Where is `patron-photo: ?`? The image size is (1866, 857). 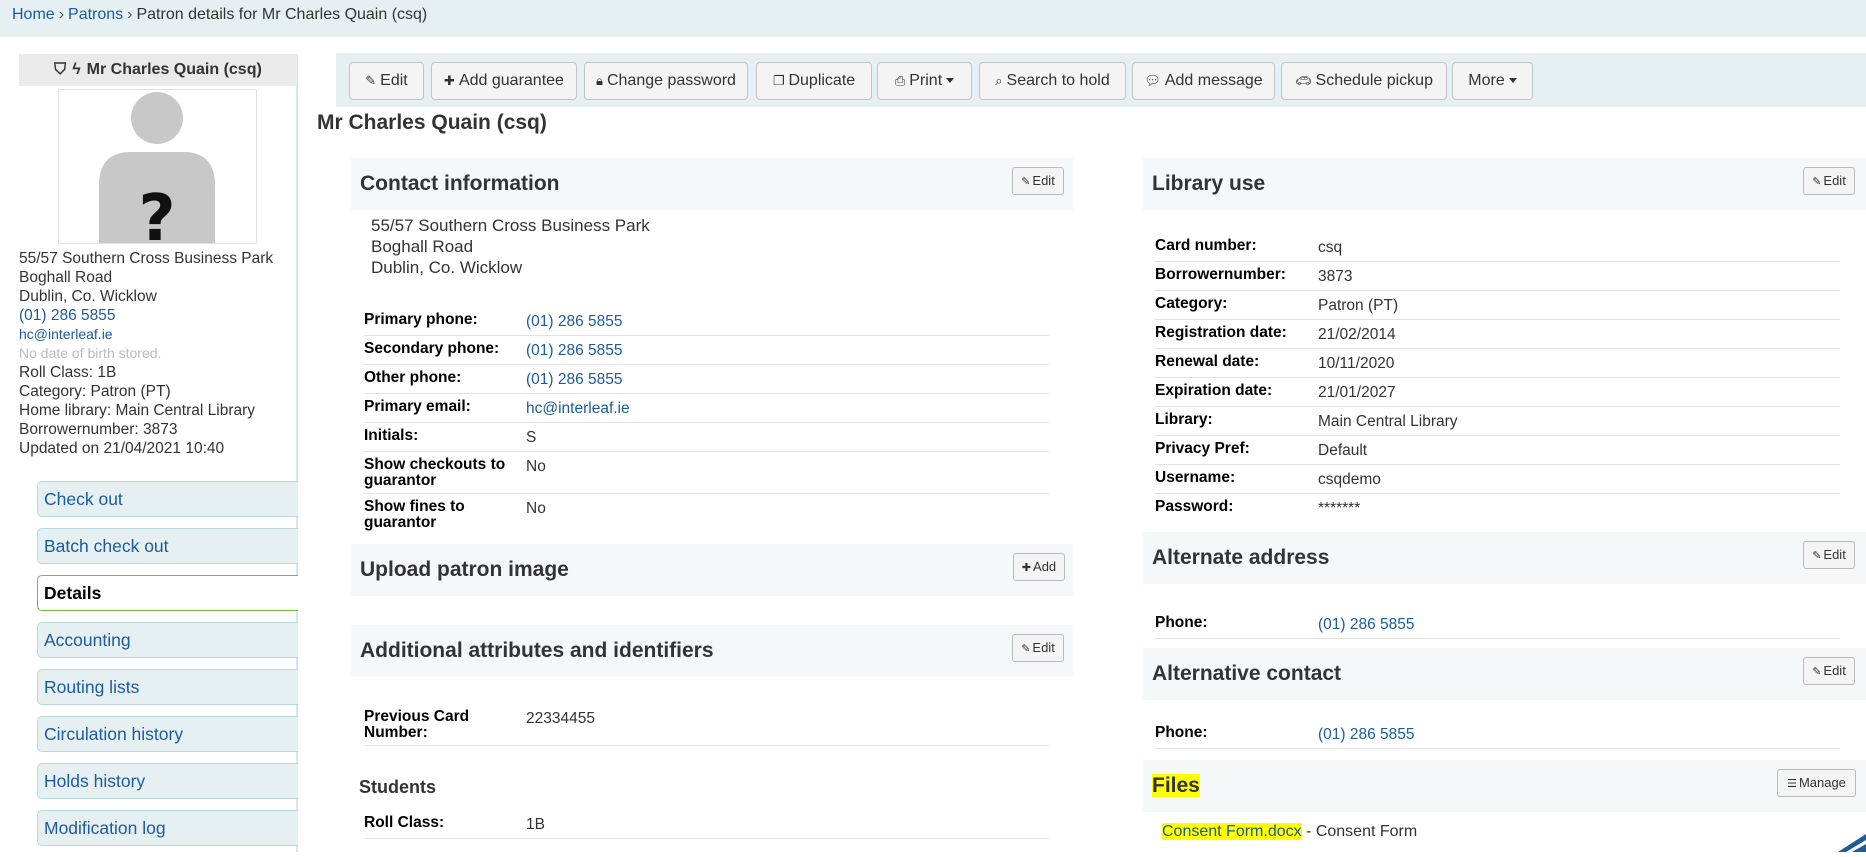
patron-photo: ? is located at coordinates (157, 166).